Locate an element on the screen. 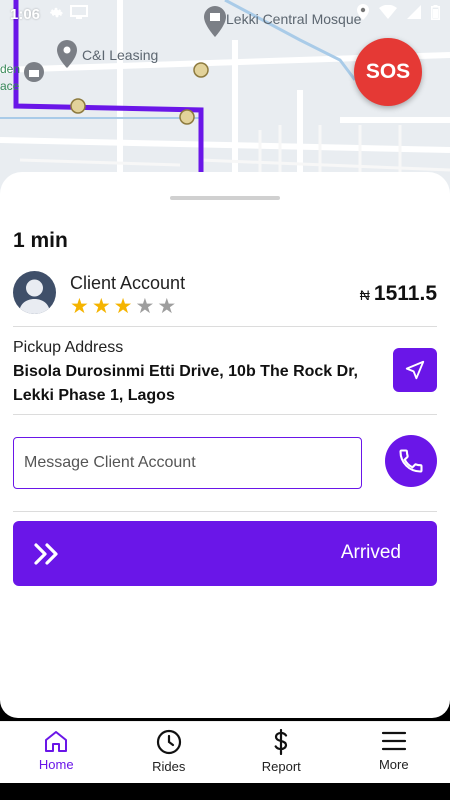 Image resolution: width=450 pixels, height=800 pixels. nav-home-label: Home is located at coordinates (56, 764).